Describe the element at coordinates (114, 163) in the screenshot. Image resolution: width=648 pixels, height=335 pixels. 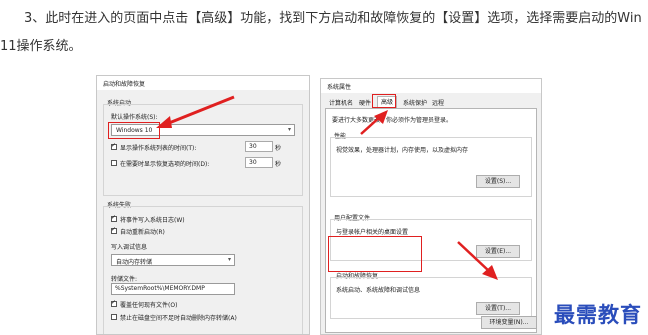
I see `show-recovery-checkbox` at that location.